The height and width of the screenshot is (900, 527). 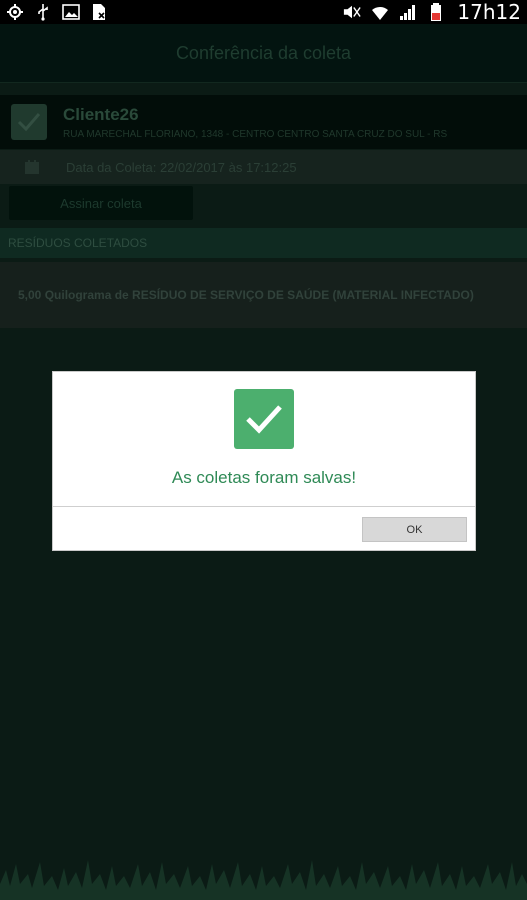 I want to click on wifi-icon, so click(x=380, y=12).